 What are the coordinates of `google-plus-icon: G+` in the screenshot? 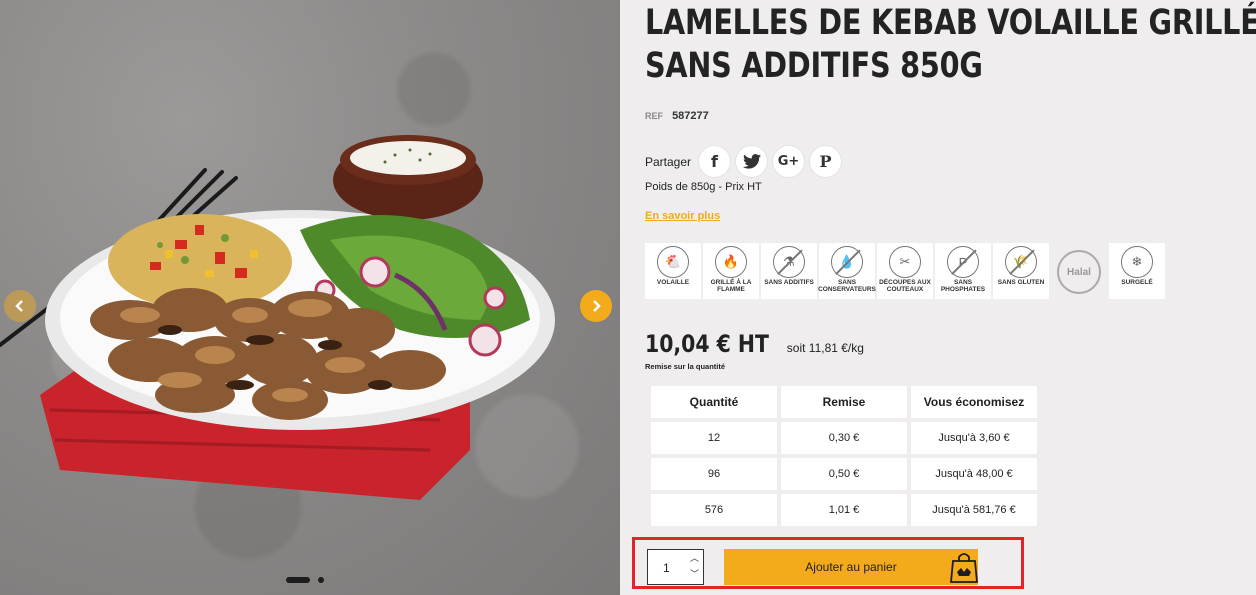 It's located at (788, 161).